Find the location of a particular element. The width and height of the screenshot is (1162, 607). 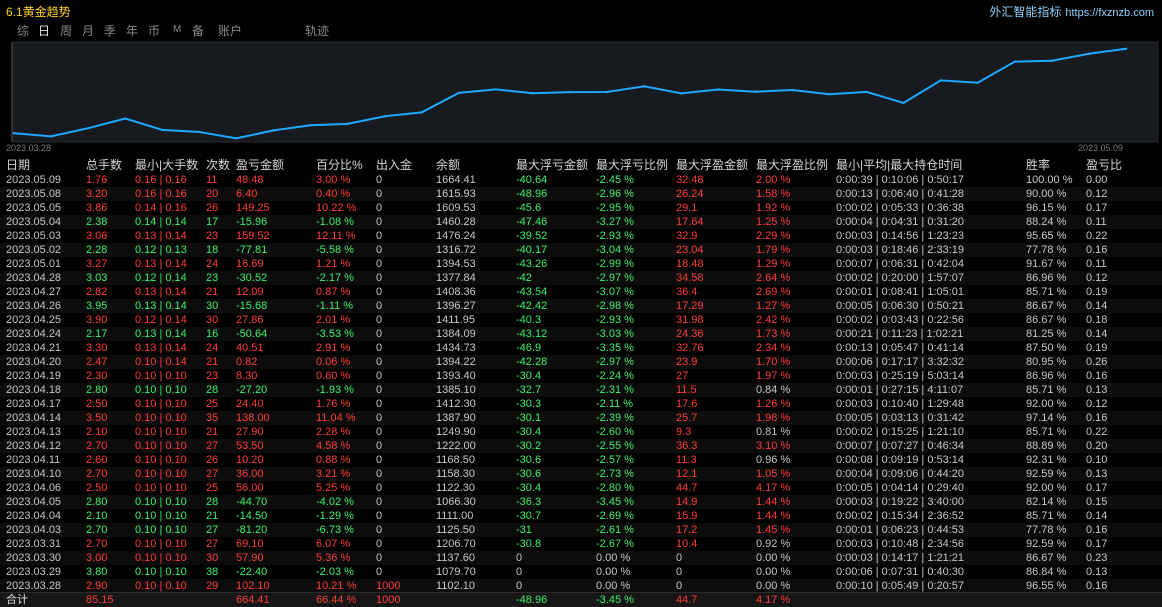

header-total-lots: 总手数 is located at coordinates (104, 165).